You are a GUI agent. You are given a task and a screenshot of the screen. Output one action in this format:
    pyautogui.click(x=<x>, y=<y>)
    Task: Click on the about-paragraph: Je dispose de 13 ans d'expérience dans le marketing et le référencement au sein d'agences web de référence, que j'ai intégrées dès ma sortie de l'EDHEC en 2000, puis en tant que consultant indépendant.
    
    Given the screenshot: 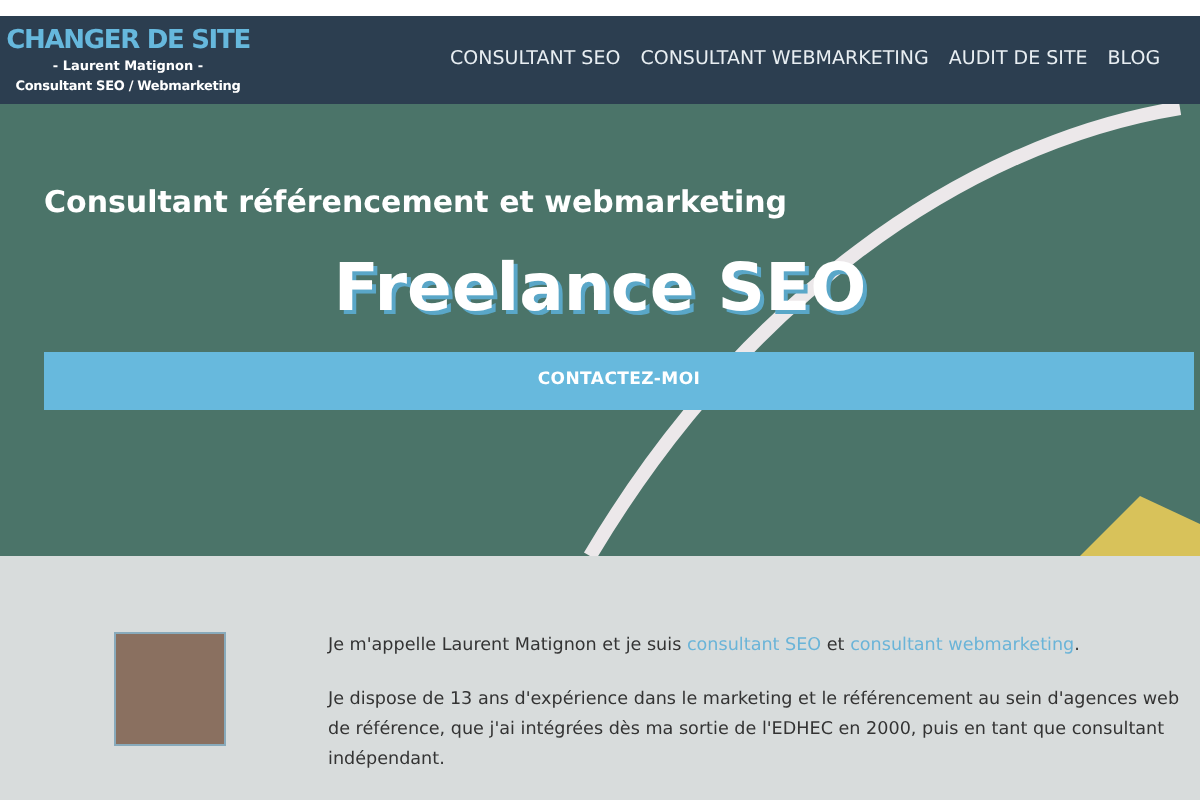 What is the action you would take?
    pyautogui.click(x=755, y=731)
    